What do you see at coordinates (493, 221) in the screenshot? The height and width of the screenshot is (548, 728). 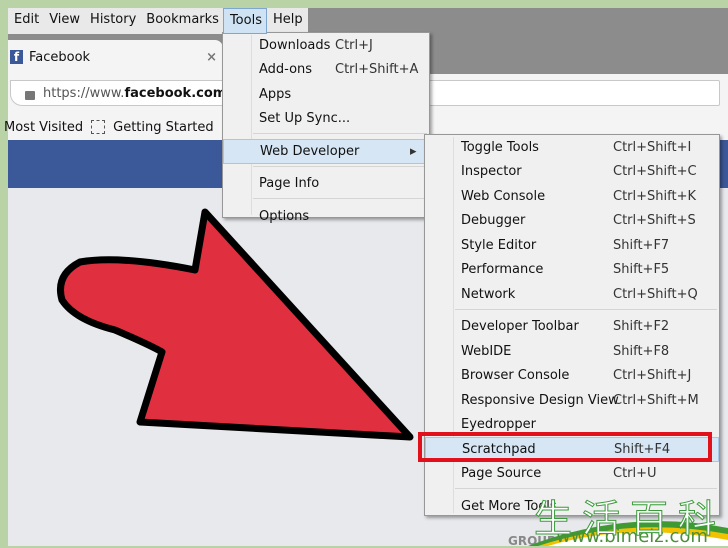 I see `menu-item-label: Debugger` at bounding box center [493, 221].